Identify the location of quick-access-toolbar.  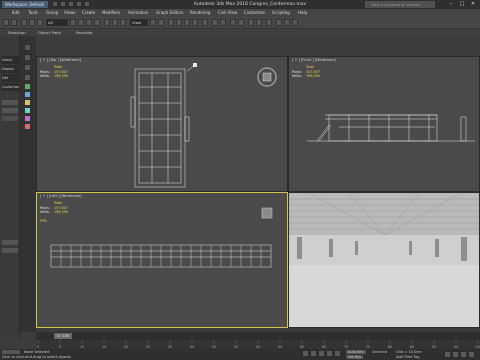
(87, 4).